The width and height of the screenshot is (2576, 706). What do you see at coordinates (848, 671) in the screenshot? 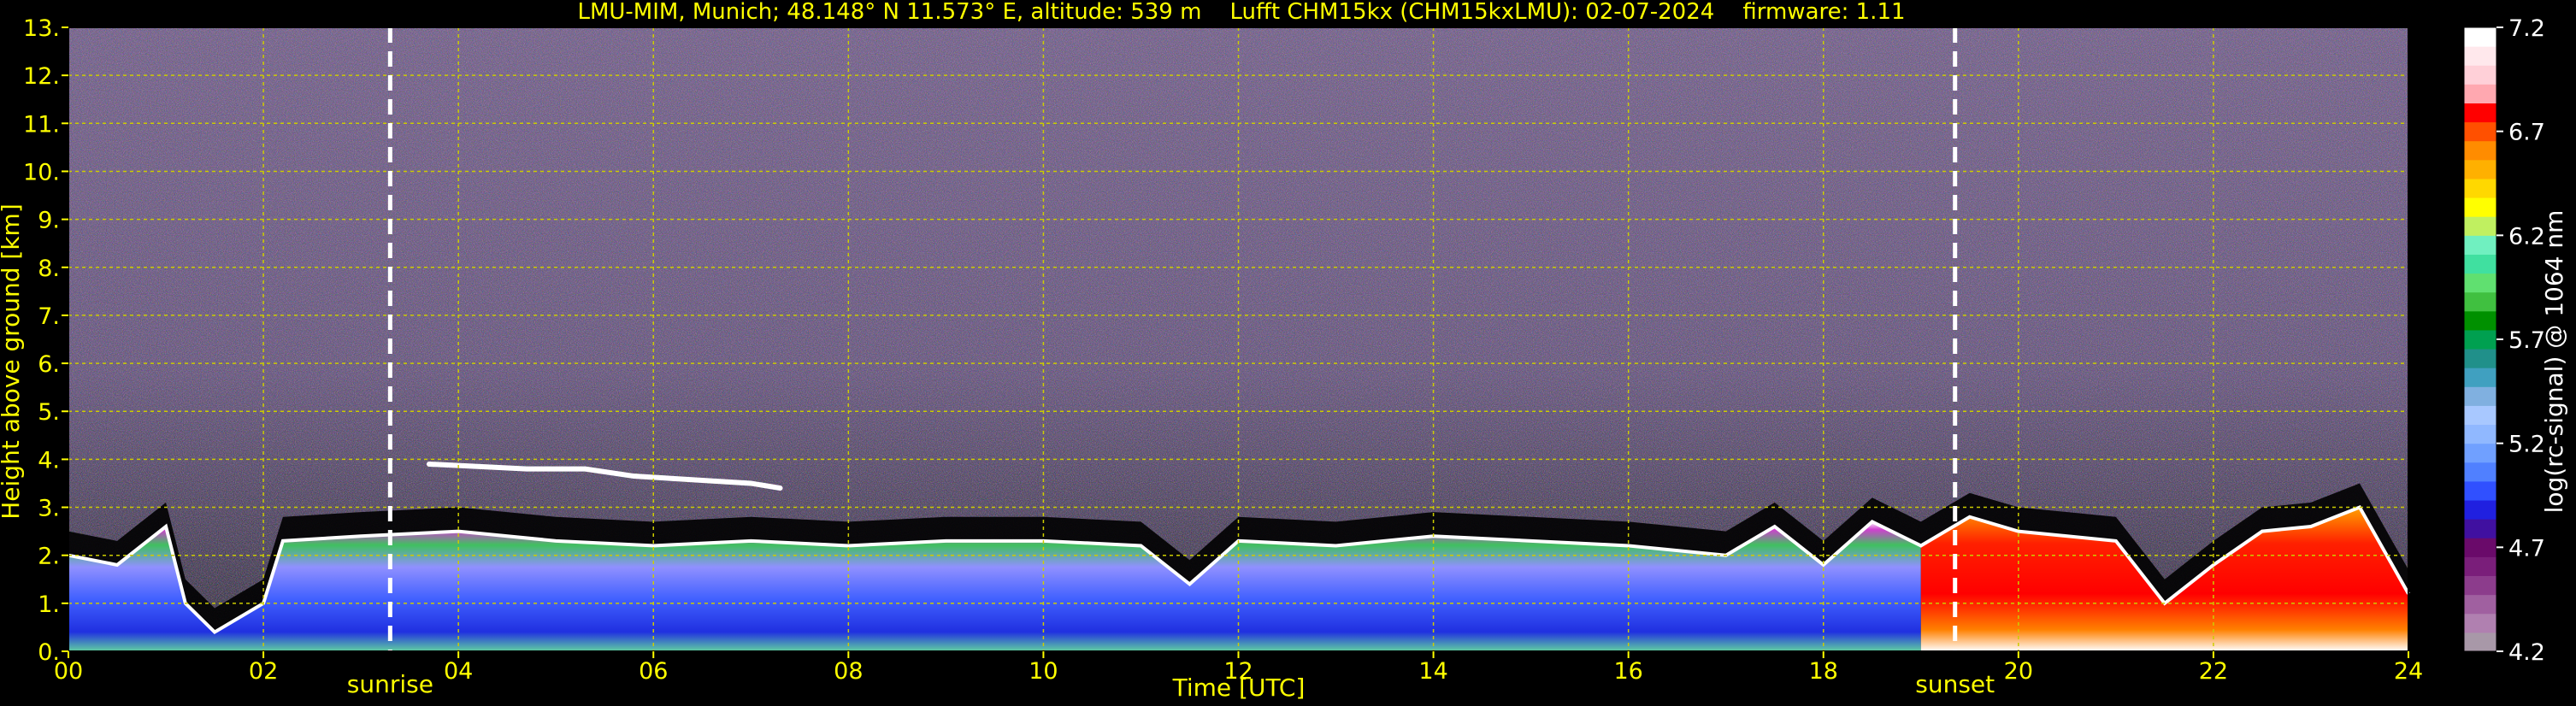
I see `x-tick-label: 08` at bounding box center [848, 671].